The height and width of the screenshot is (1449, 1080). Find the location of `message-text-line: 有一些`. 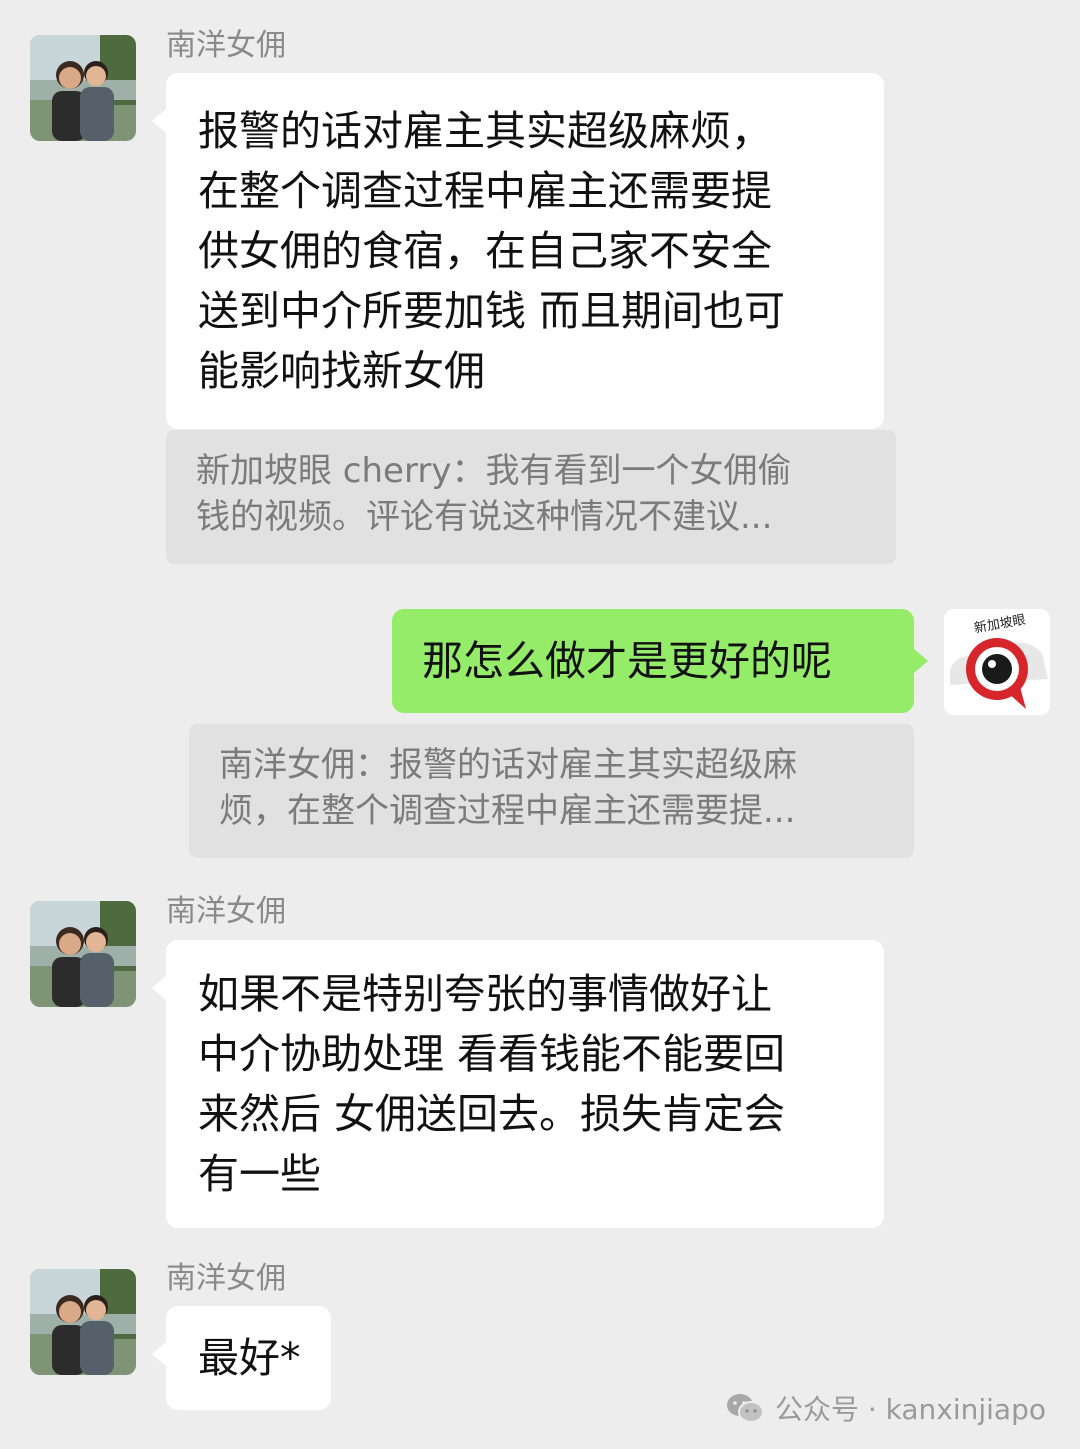

message-text-line: 有一些 is located at coordinates (259, 1174).